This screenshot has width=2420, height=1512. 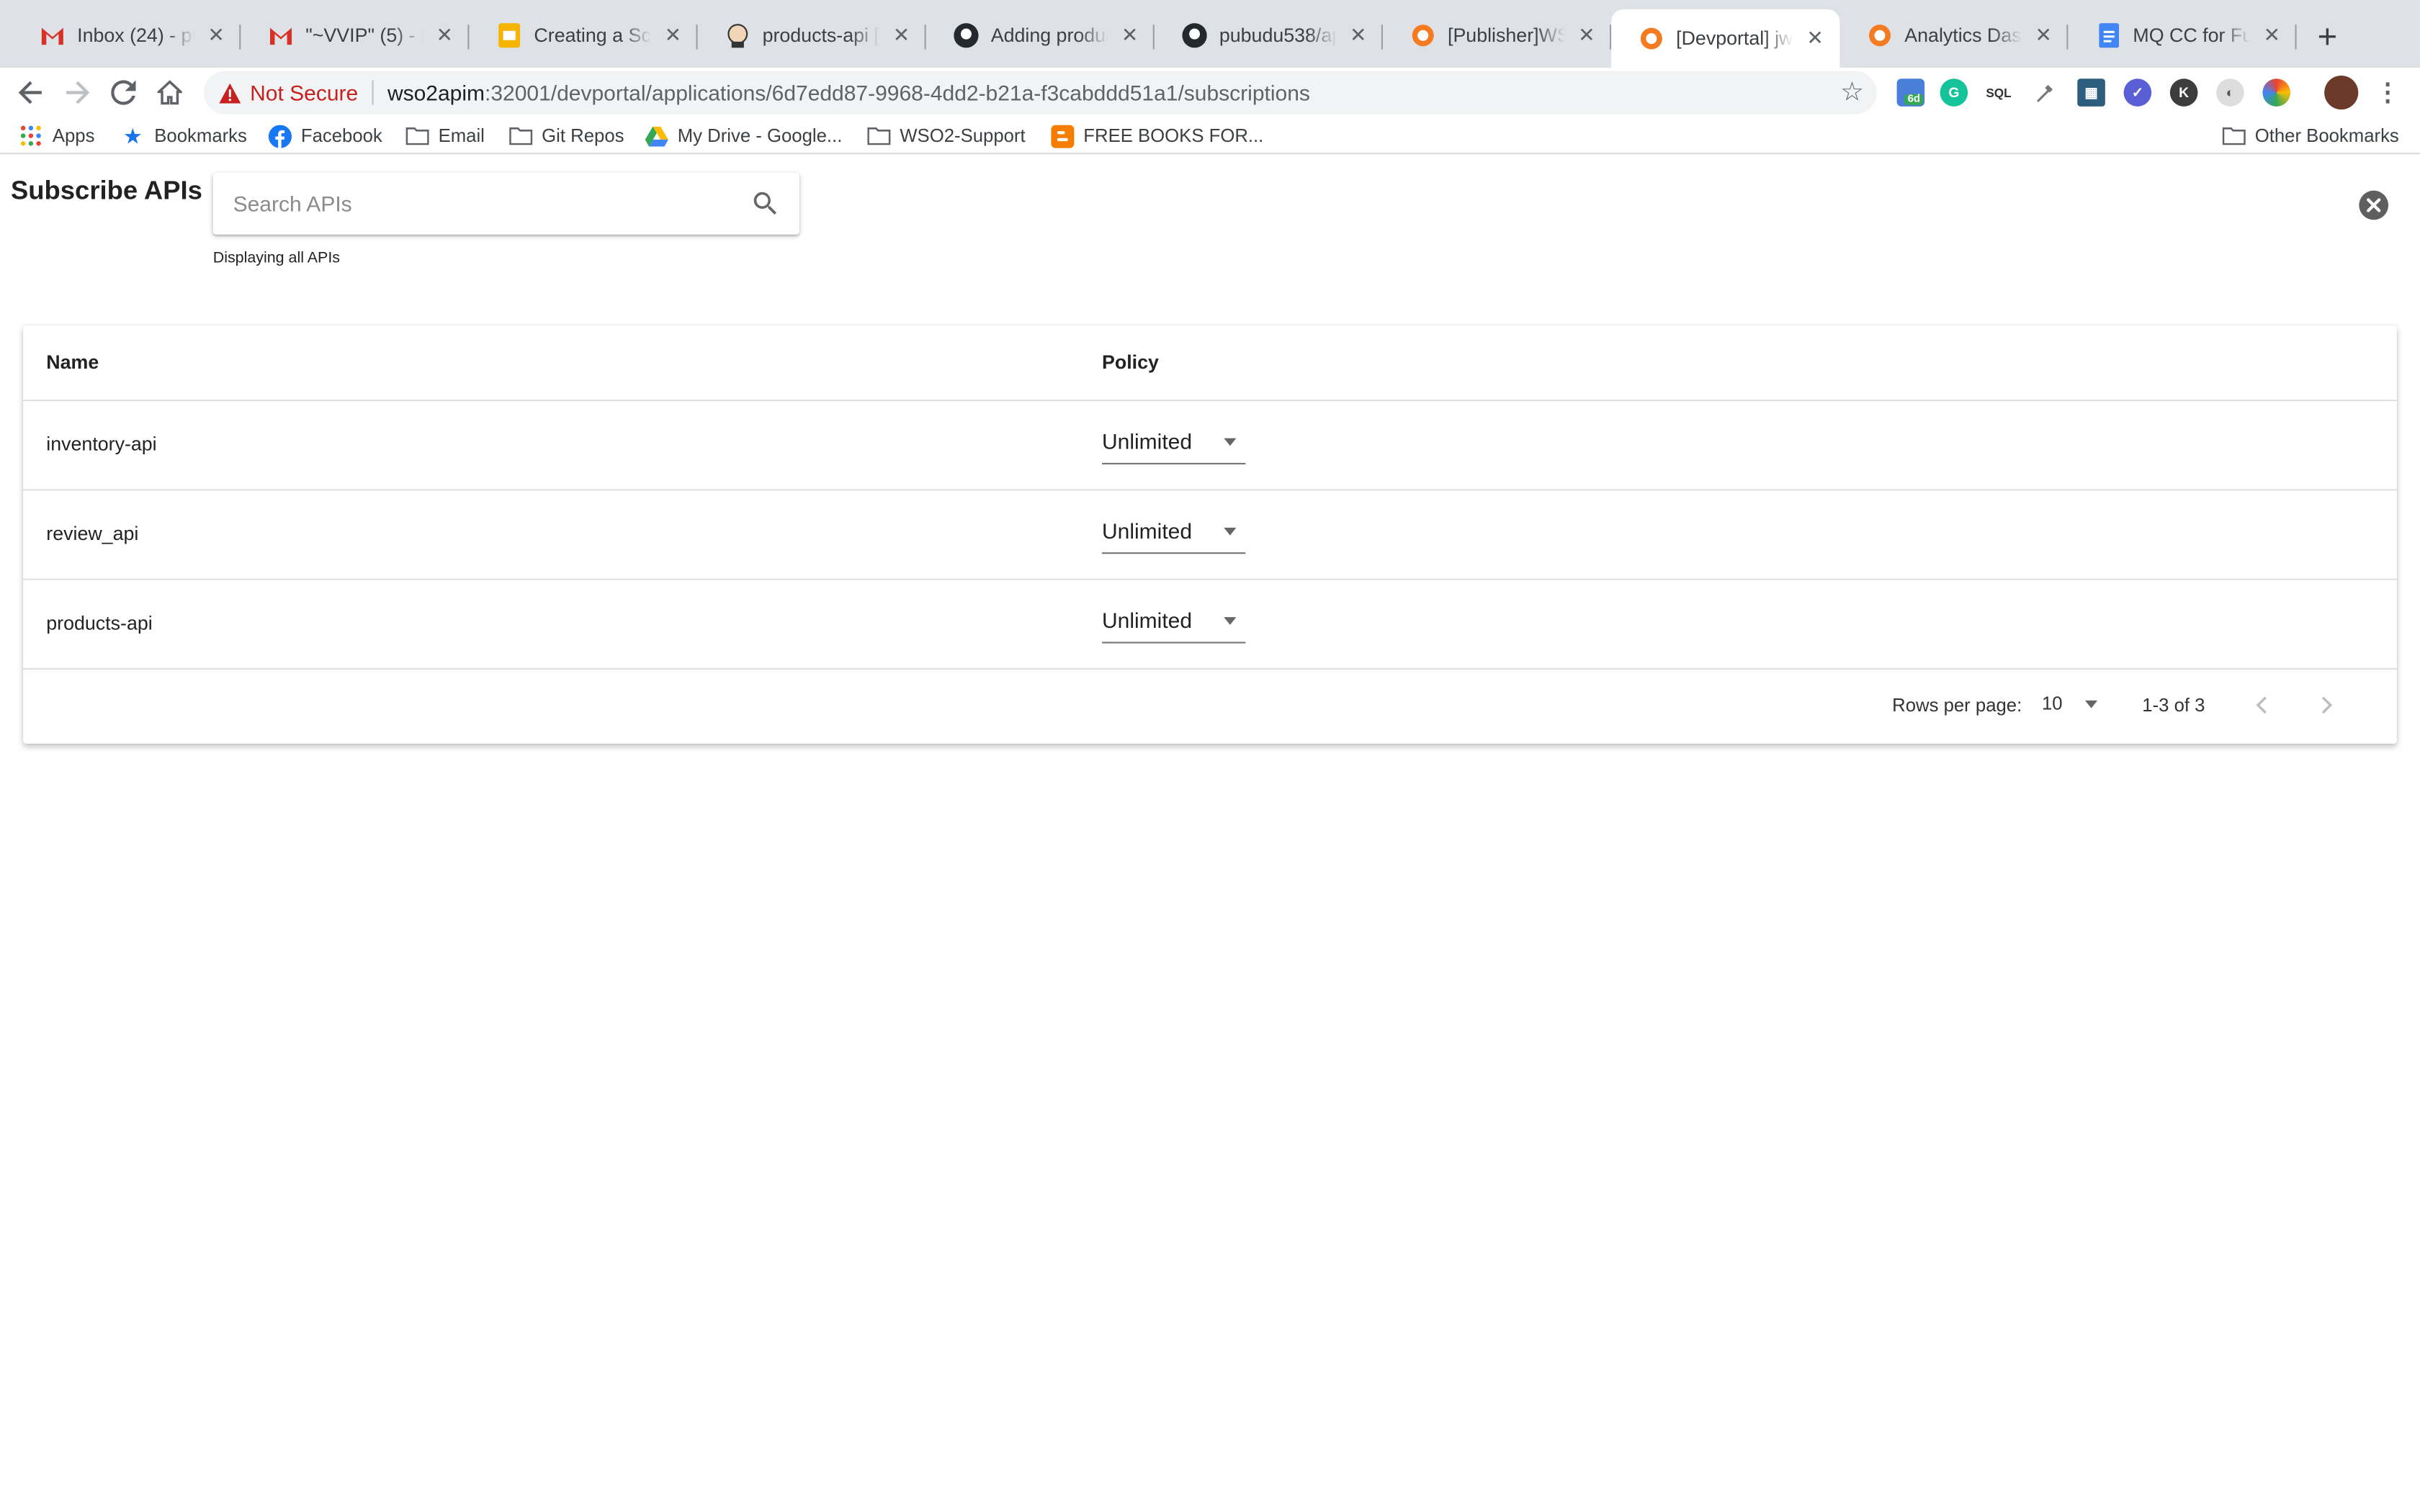 What do you see at coordinates (1210, 363) in the screenshot?
I see `table-header-row: Name Policy` at bounding box center [1210, 363].